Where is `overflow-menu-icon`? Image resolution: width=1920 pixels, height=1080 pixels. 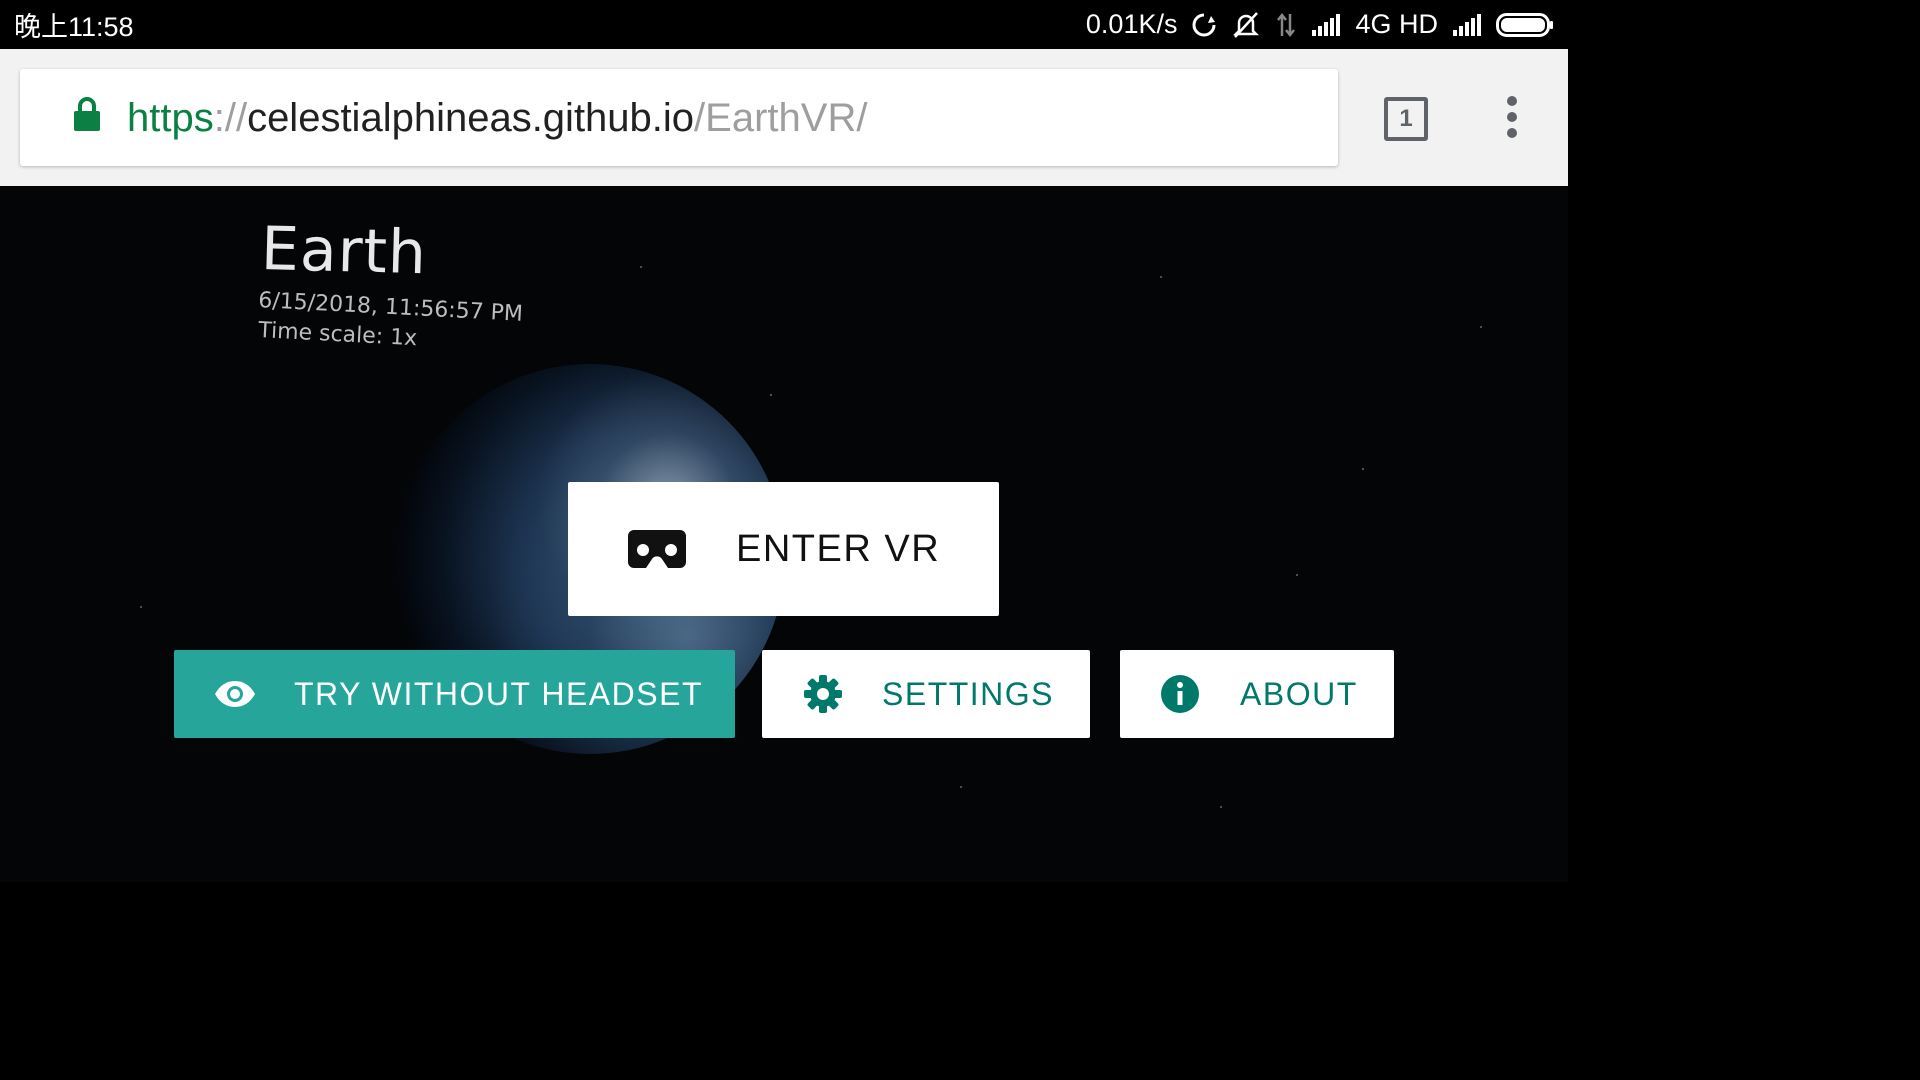 overflow-menu-icon is located at coordinates (1512, 117).